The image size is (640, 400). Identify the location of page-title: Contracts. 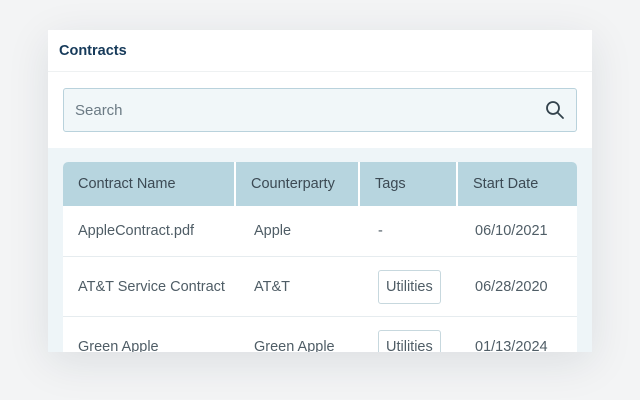
(93, 50).